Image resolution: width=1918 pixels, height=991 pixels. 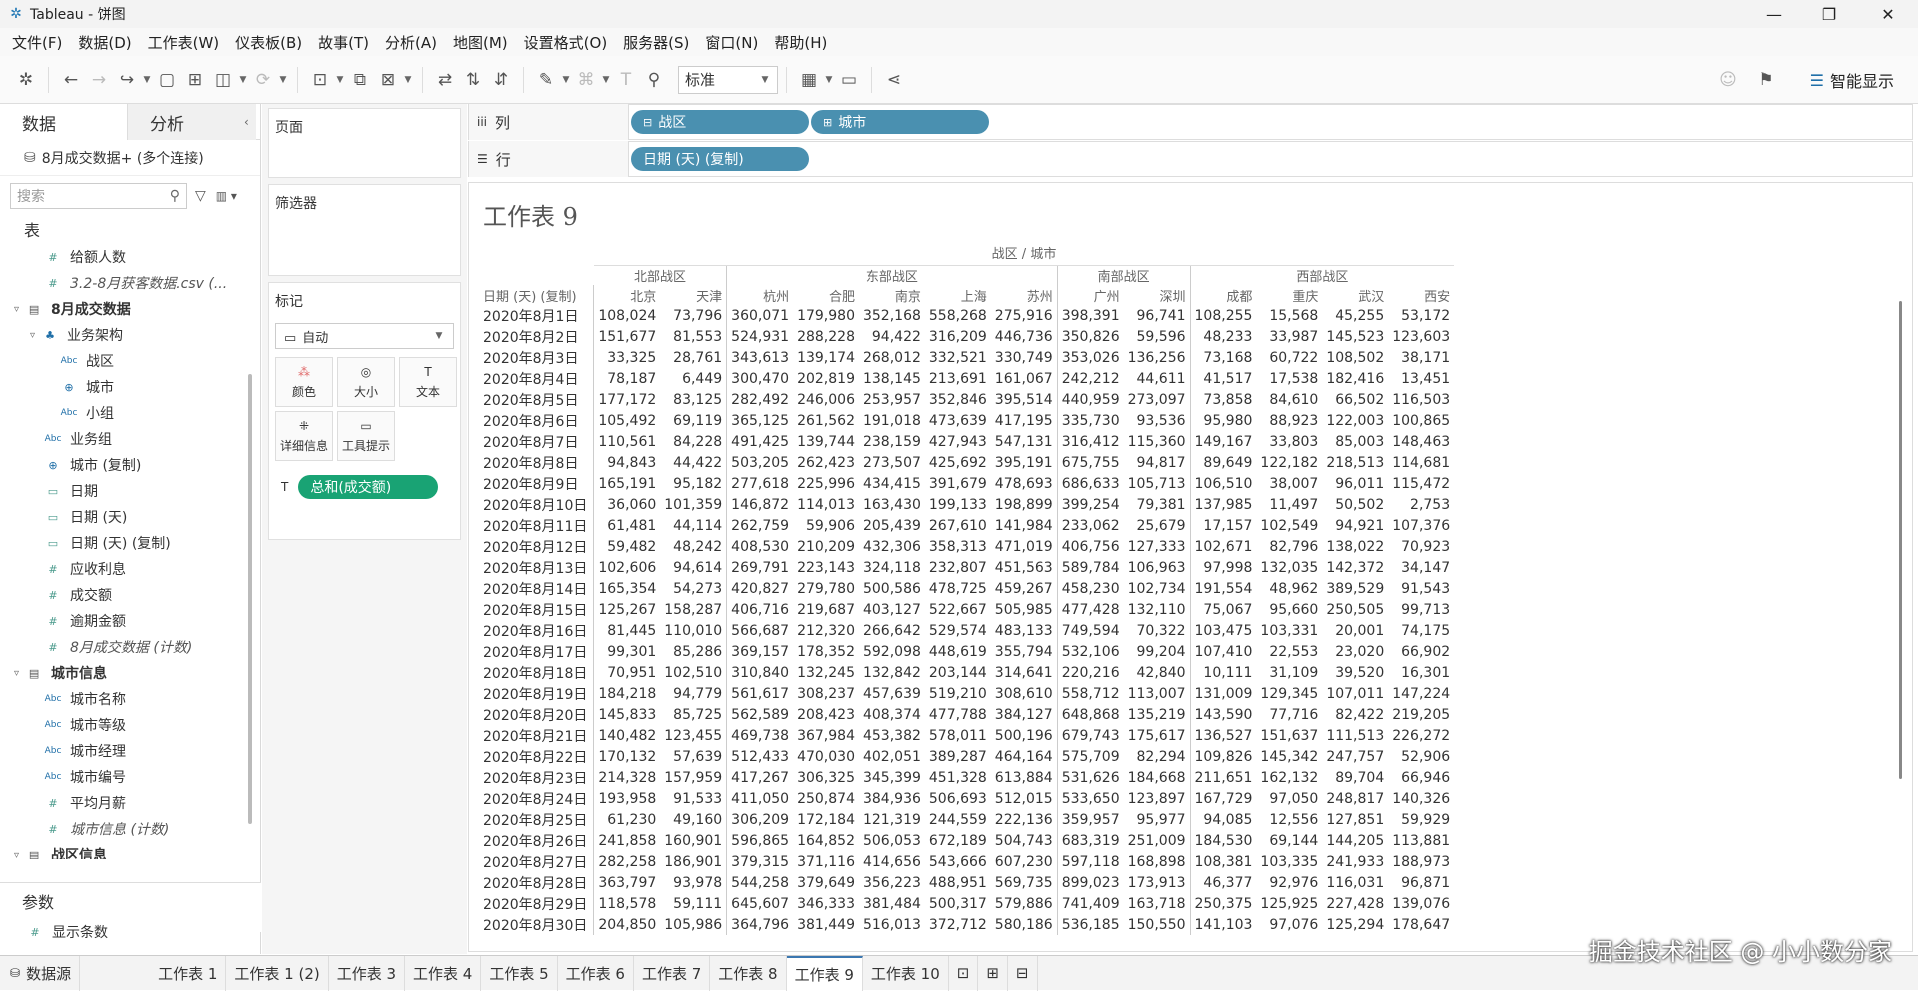 I want to click on value-cell: 31,109, so click(x=1289, y=672).